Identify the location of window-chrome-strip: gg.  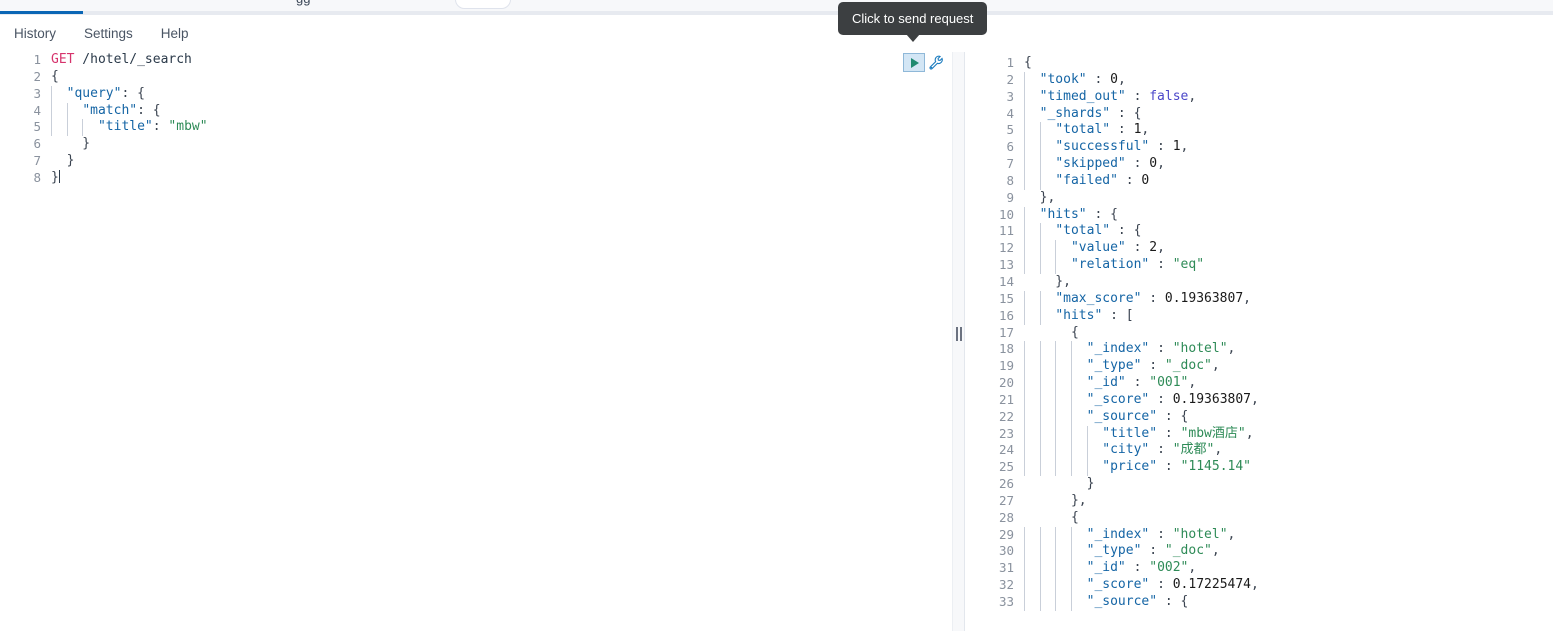
(776, 5).